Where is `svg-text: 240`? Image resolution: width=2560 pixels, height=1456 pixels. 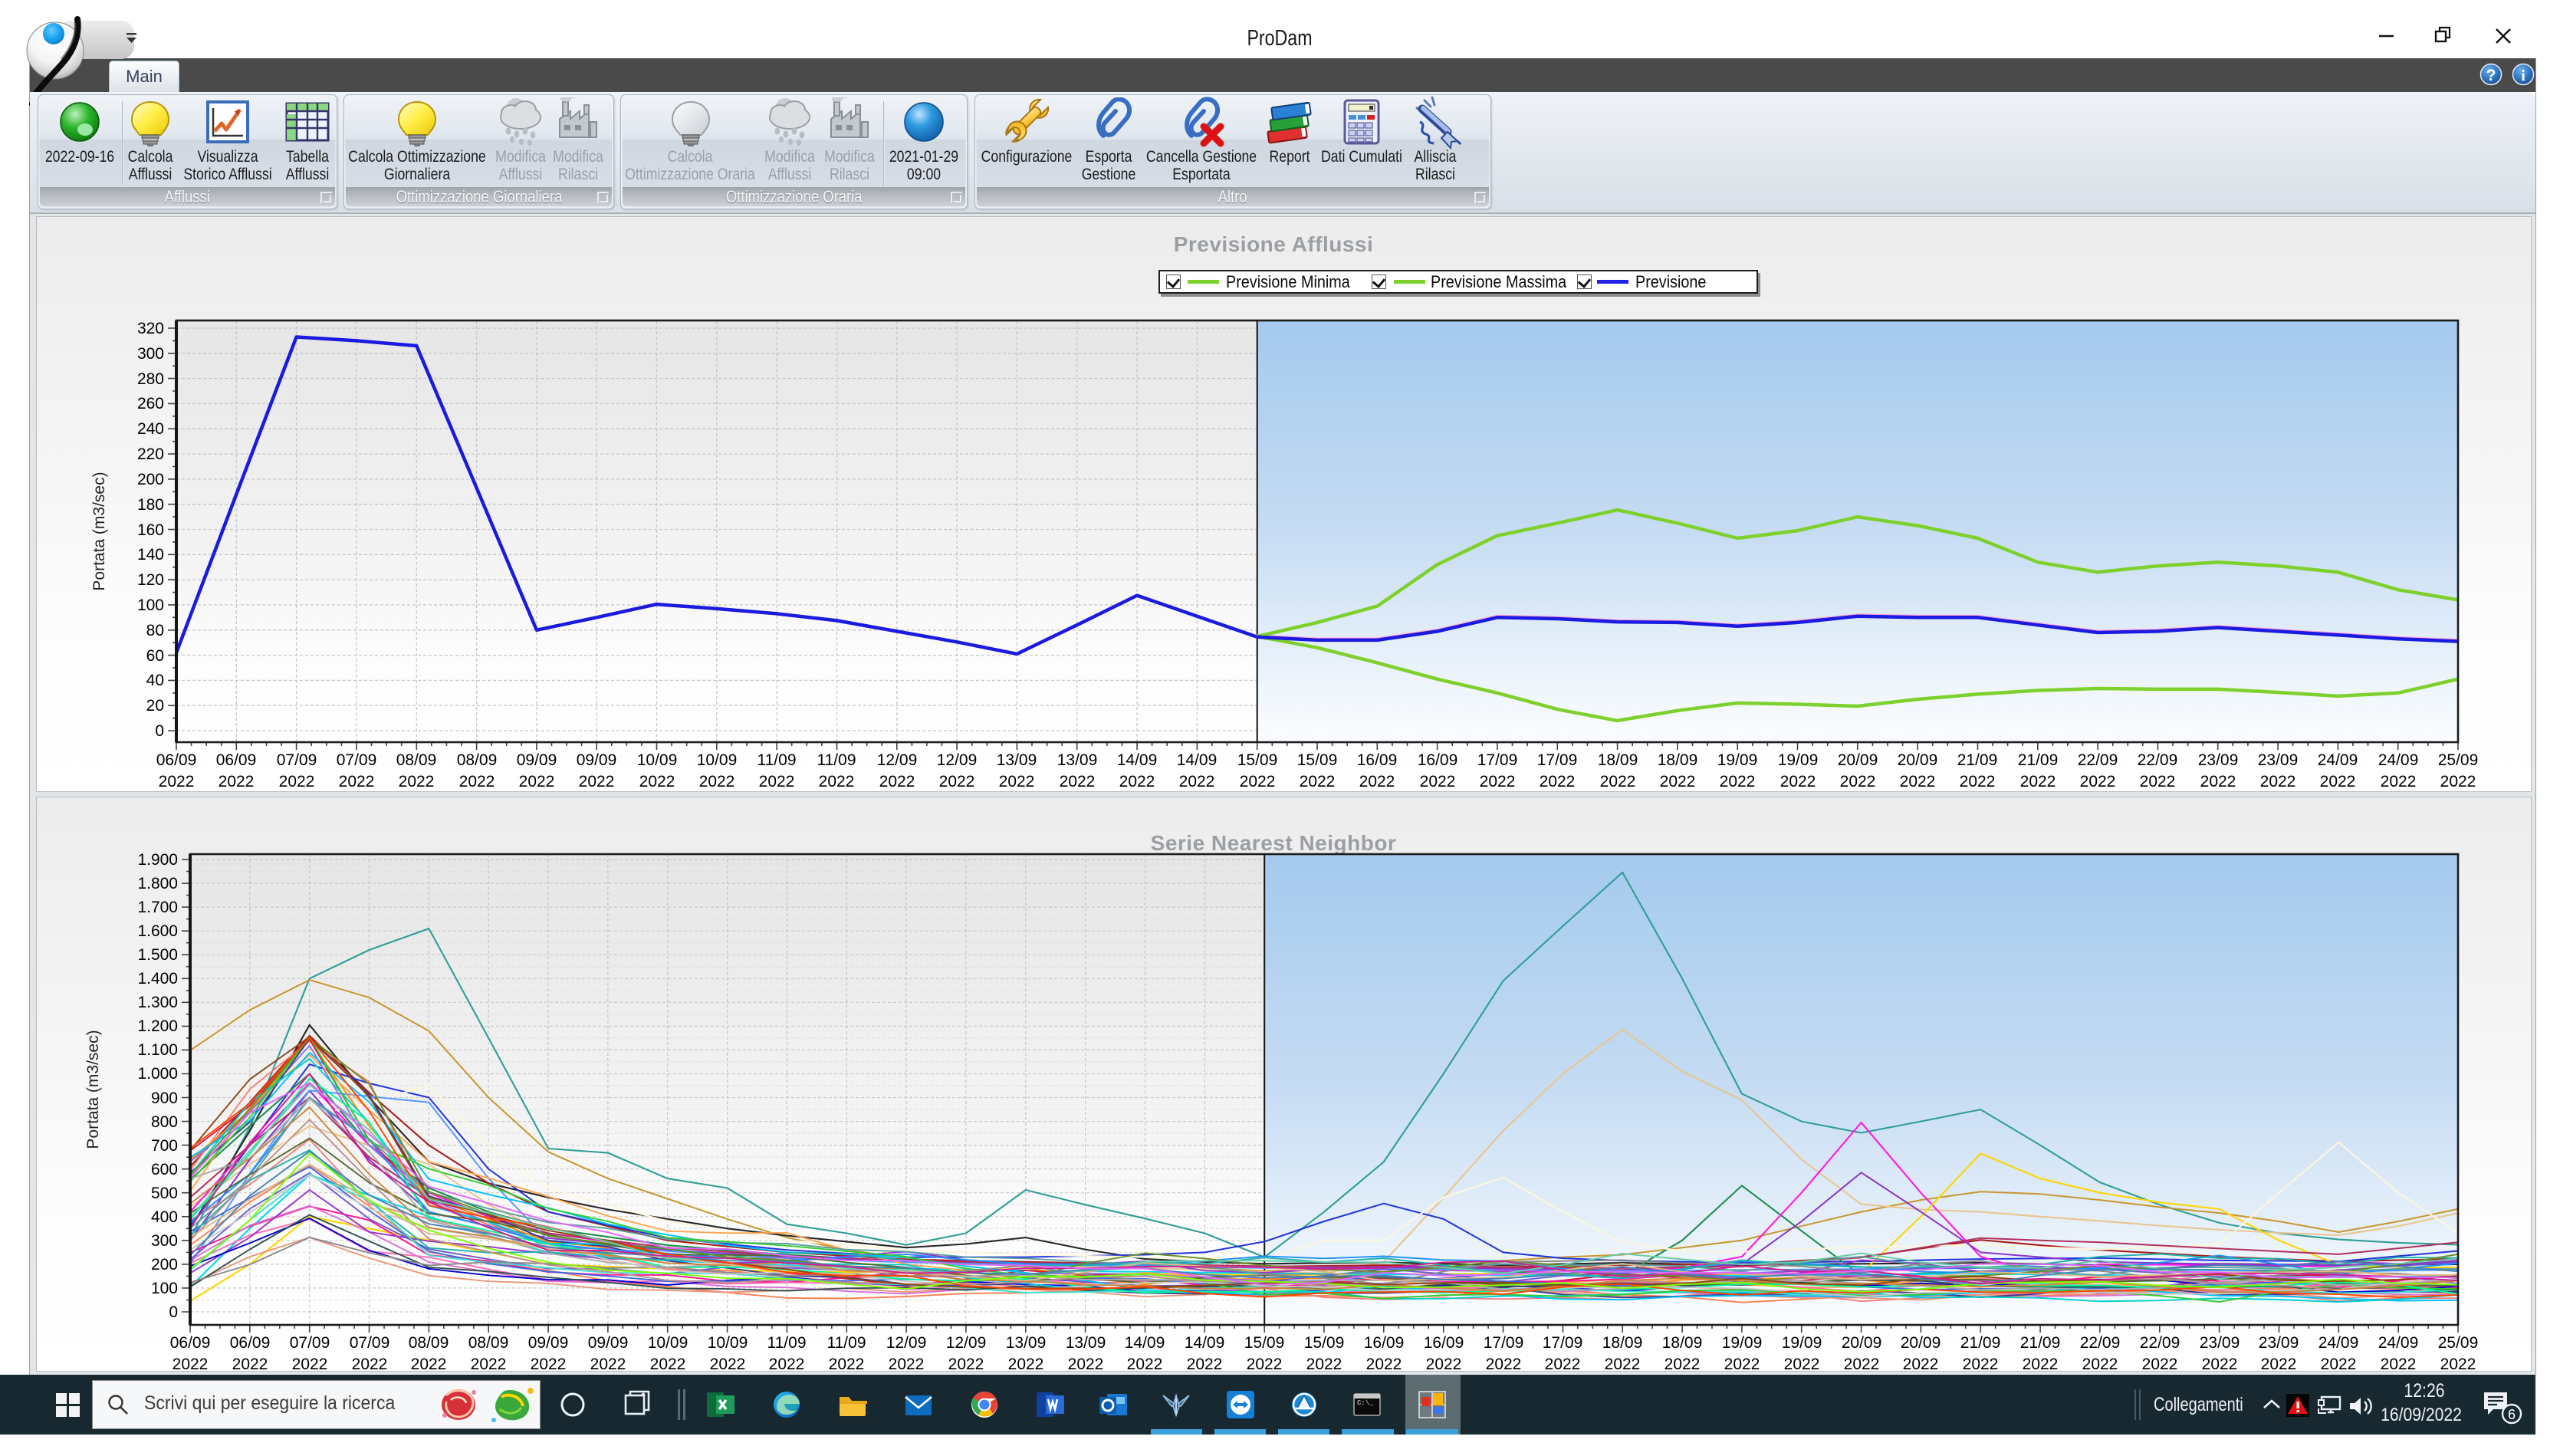 svg-text: 240 is located at coordinates (150, 429).